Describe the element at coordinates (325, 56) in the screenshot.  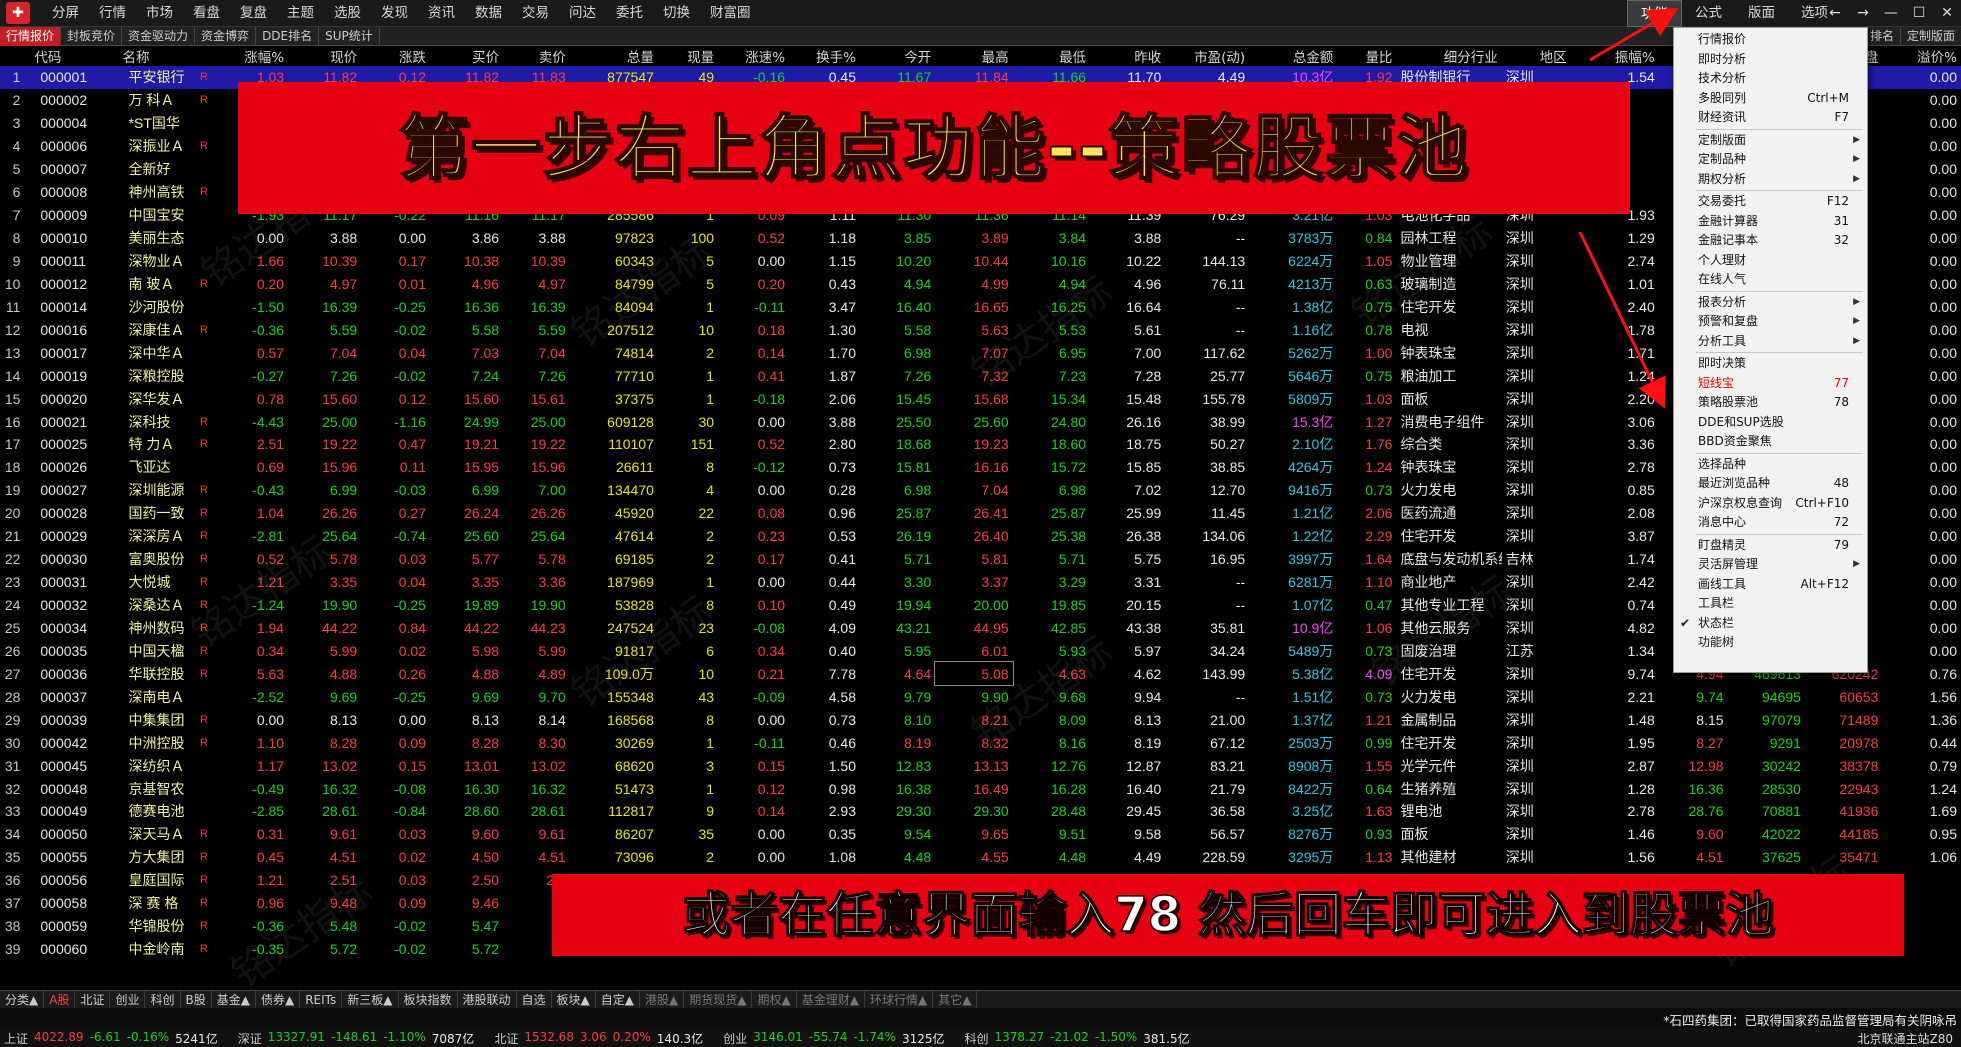
I see `column-header: 现价` at that location.